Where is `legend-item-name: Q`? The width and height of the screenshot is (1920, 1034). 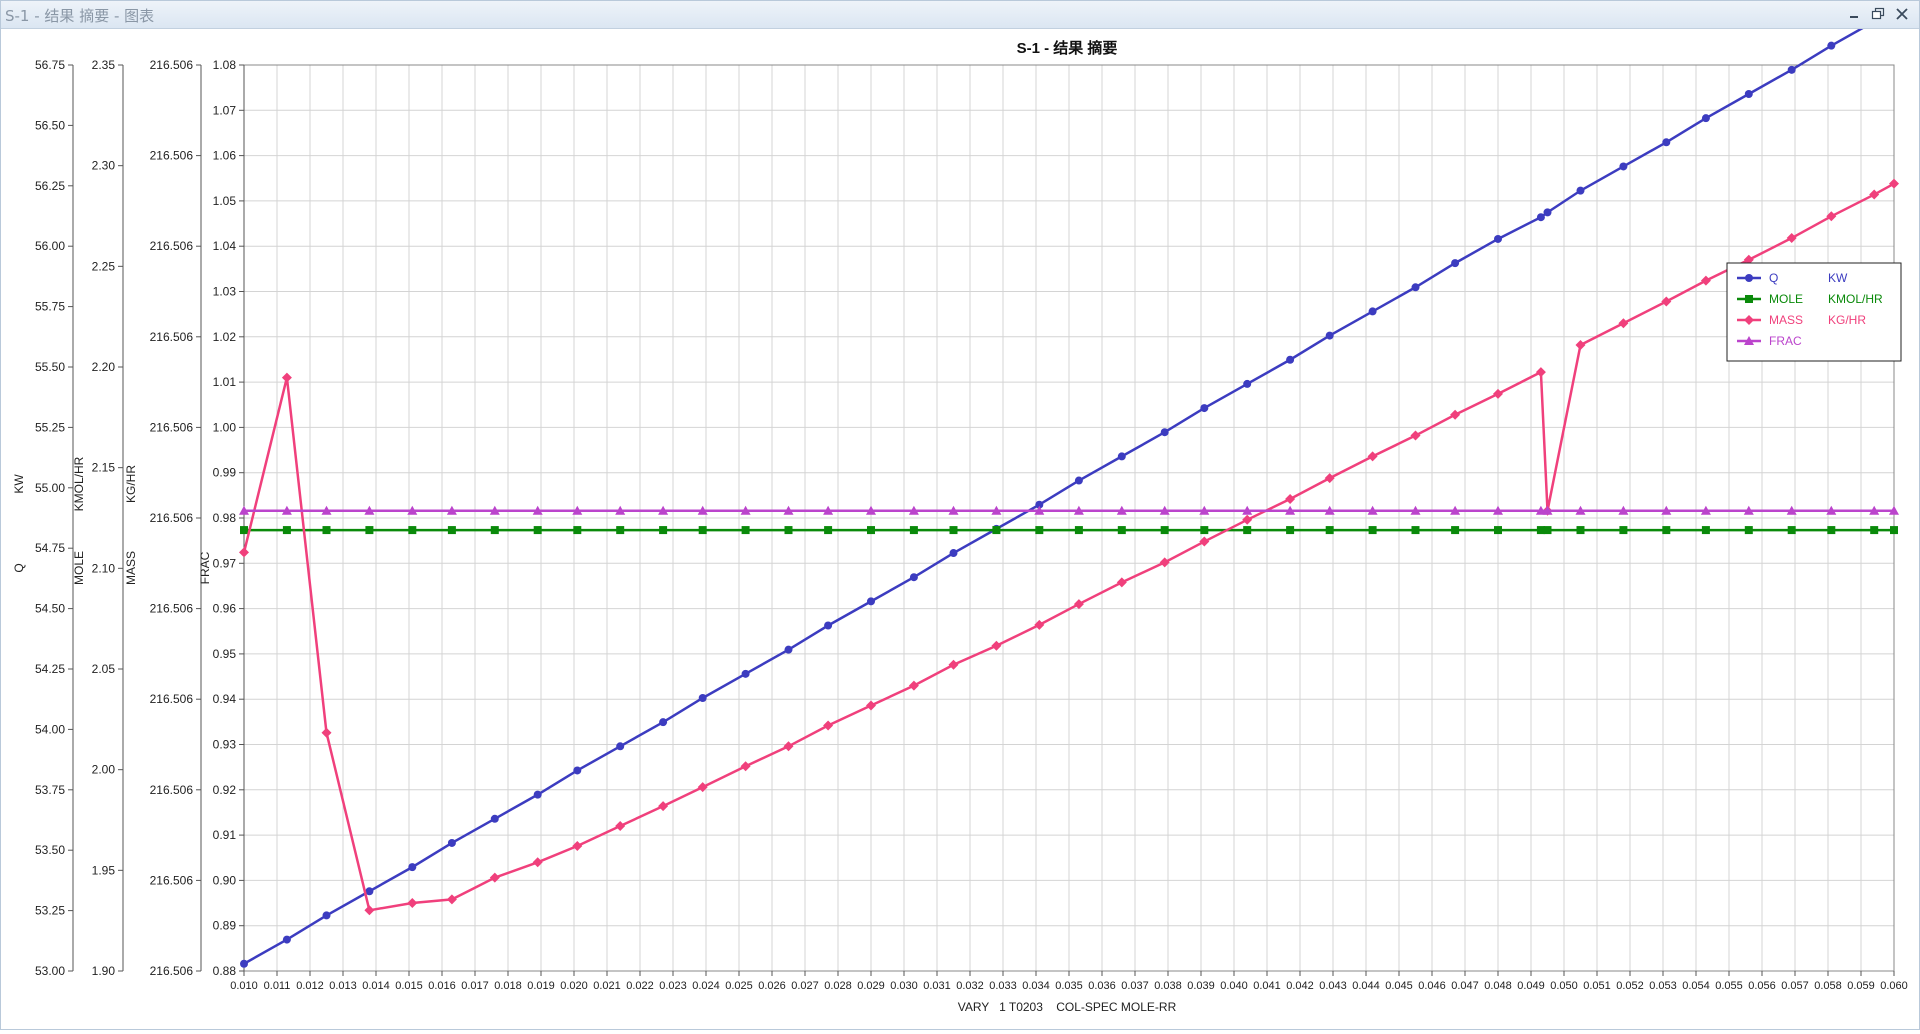
legend-item-name: Q is located at coordinates (1773, 278).